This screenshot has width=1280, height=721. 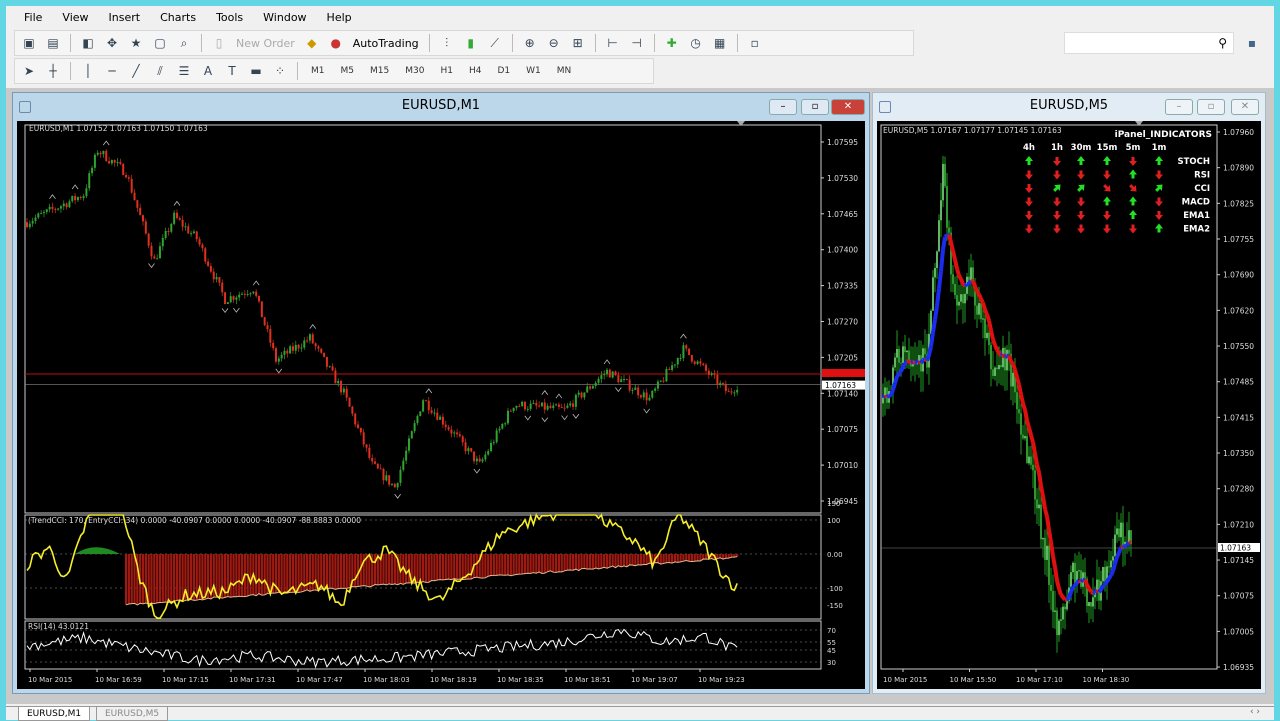 What do you see at coordinates (1222, 43) in the screenshot?
I see `search-icon: ⚲` at bounding box center [1222, 43].